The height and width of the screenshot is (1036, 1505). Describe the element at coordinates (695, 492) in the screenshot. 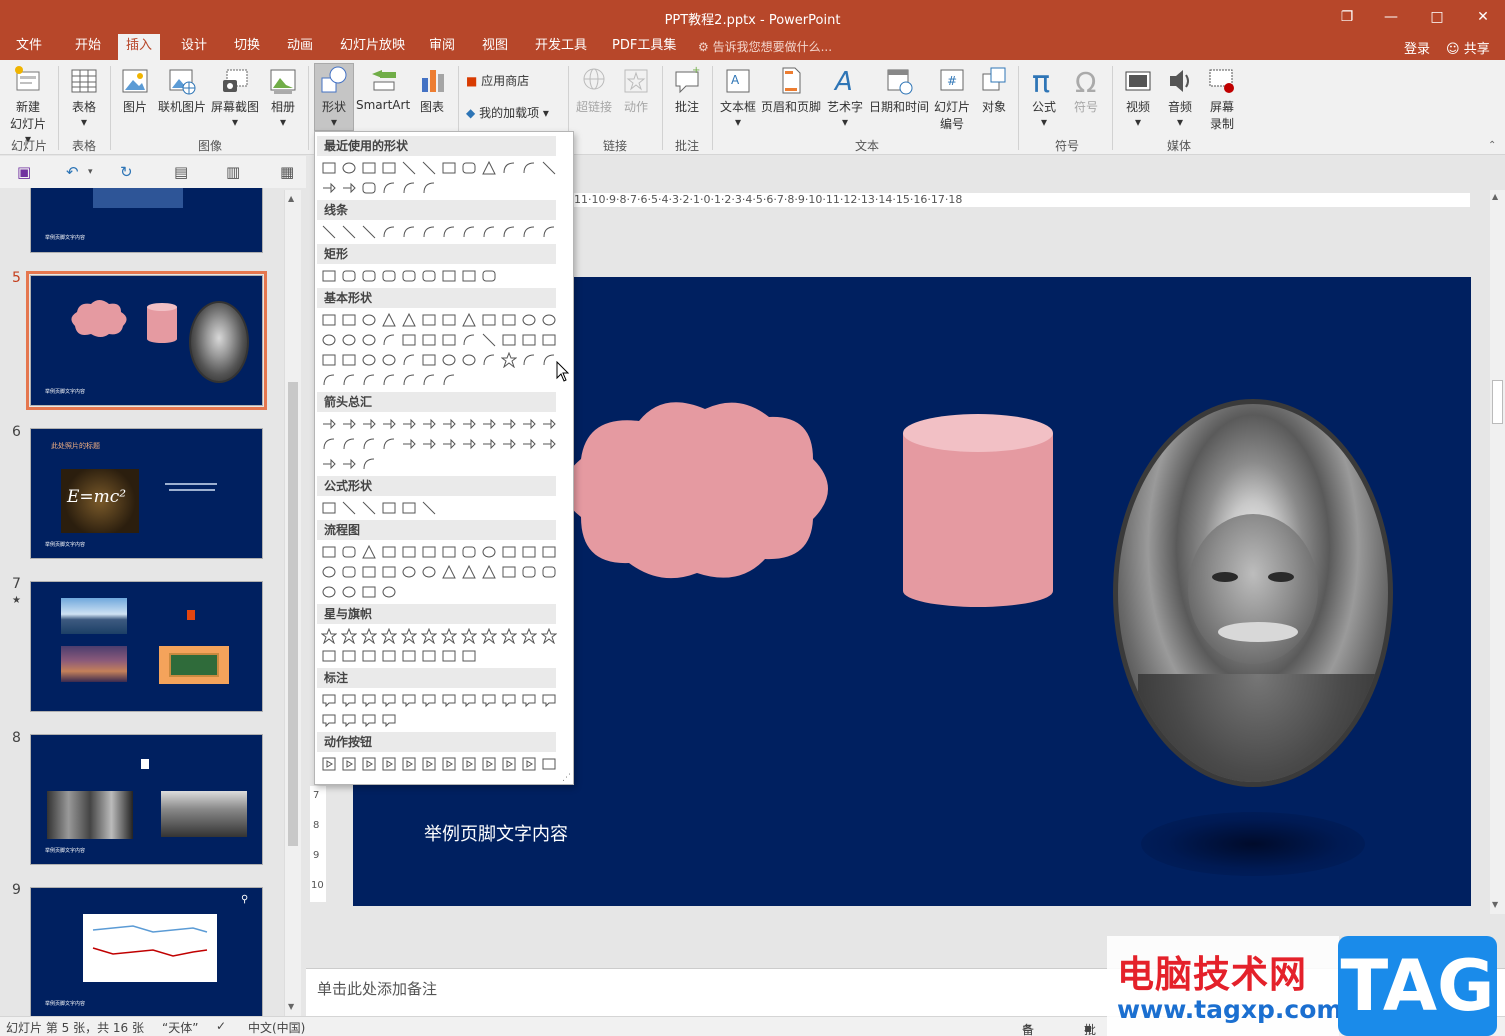

I see `cloud-shape` at that location.